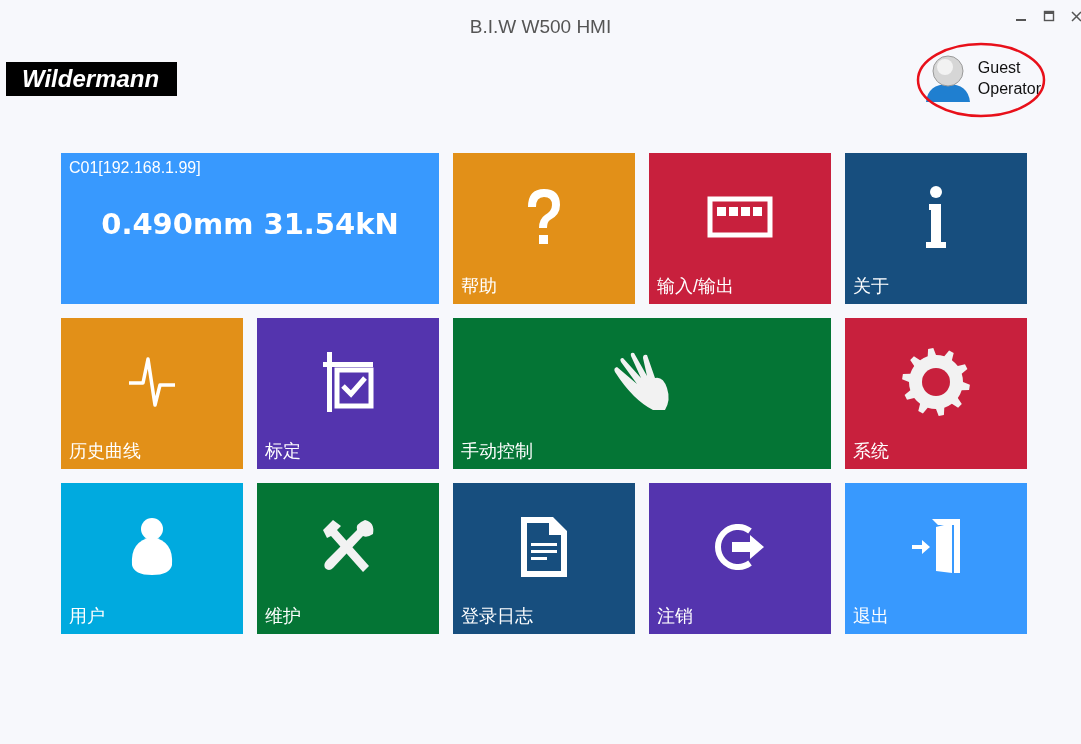  I want to click on menu-tile: 系统, so click(936, 393).